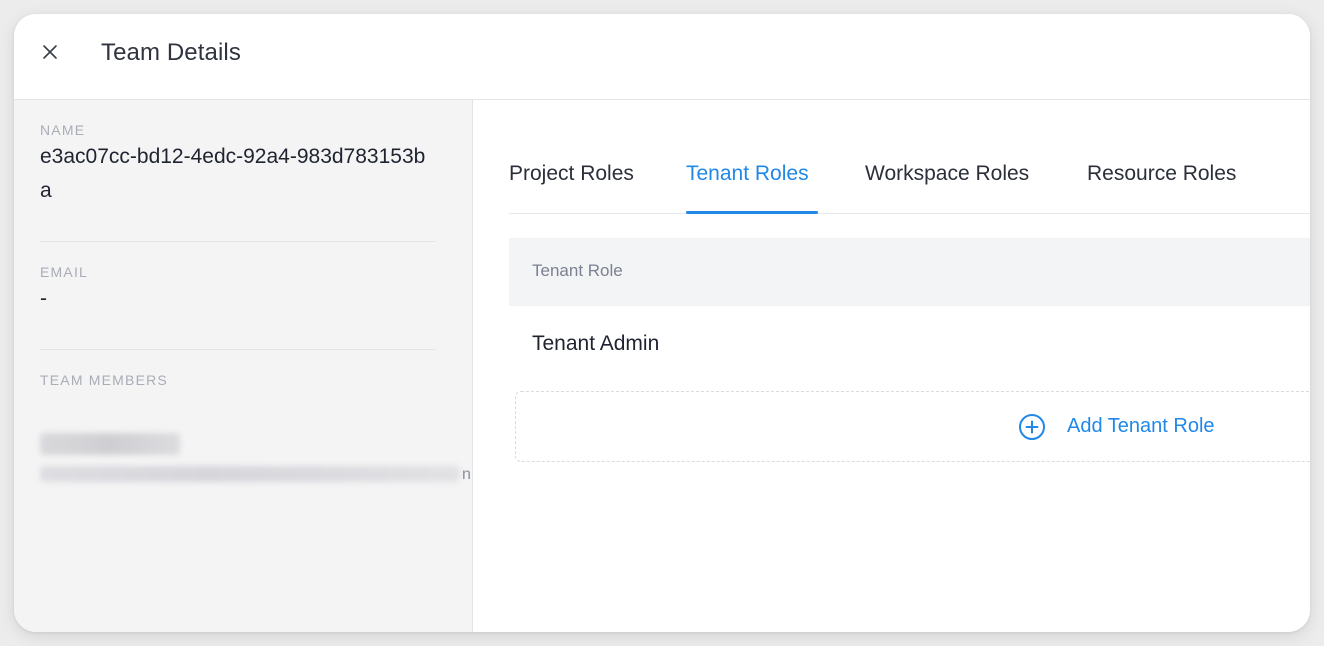 This screenshot has width=1324, height=646. I want to click on page-title: Team Details, so click(171, 52).